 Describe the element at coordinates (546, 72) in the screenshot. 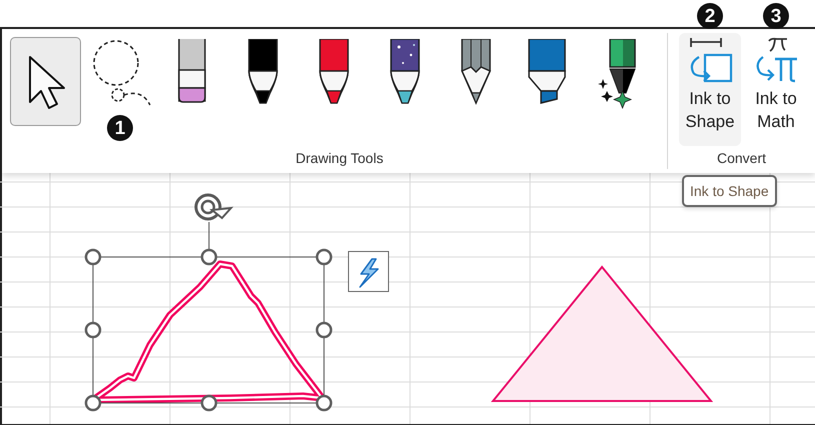

I see `highlighter-icon` at that location.